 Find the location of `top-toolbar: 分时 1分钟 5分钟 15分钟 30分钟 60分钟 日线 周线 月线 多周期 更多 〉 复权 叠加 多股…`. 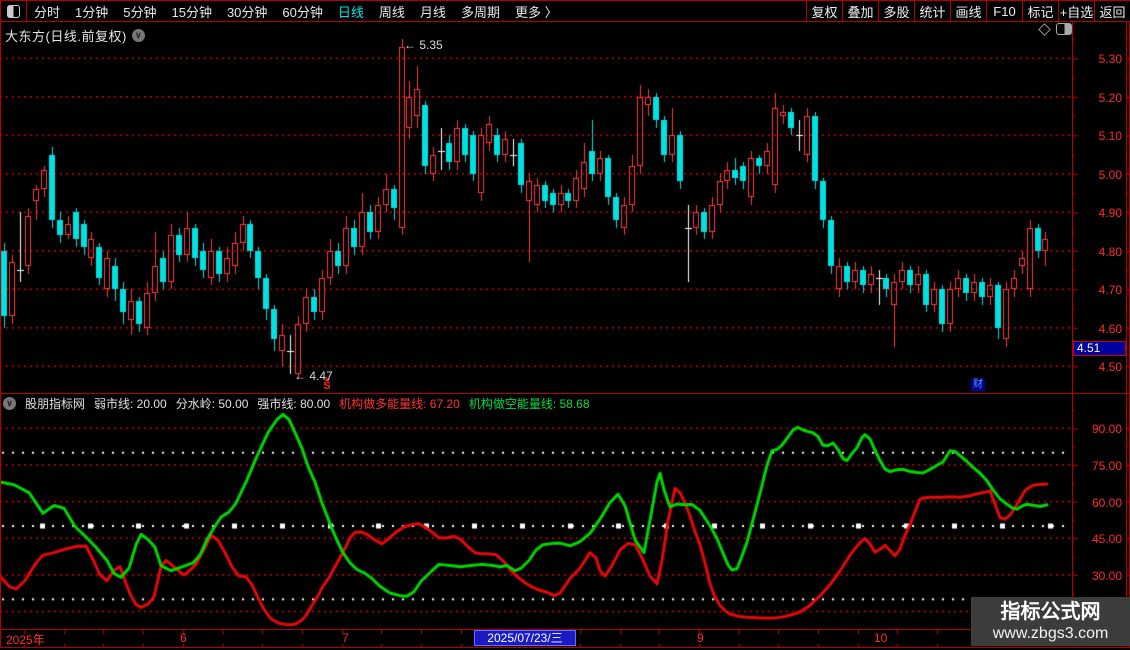

top-toolbar: 分时 1分钟 5分钟 15分钟 30分钟 60分钟 日线 周线 月线 多周期 更多 〉 复权 叠加 多股… is located at coordinates (565, 11).